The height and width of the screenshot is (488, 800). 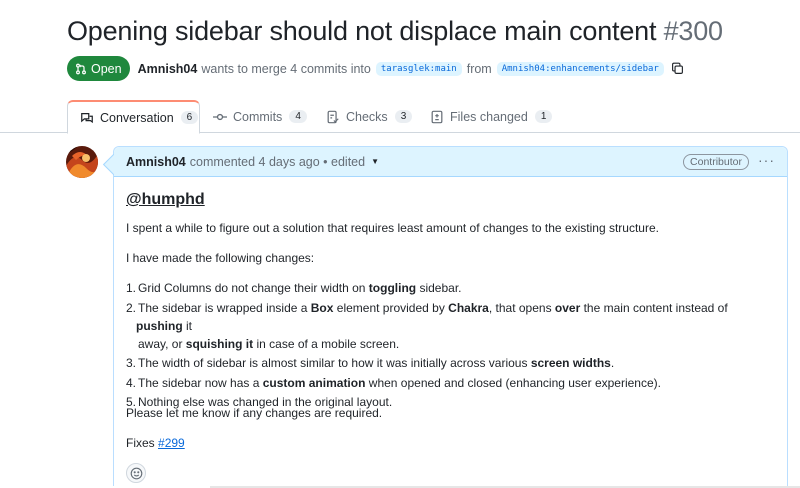 What do you see at coordinates (82, 162) in the screenshot?
I see `avatar` at bounding box center [82, 162].